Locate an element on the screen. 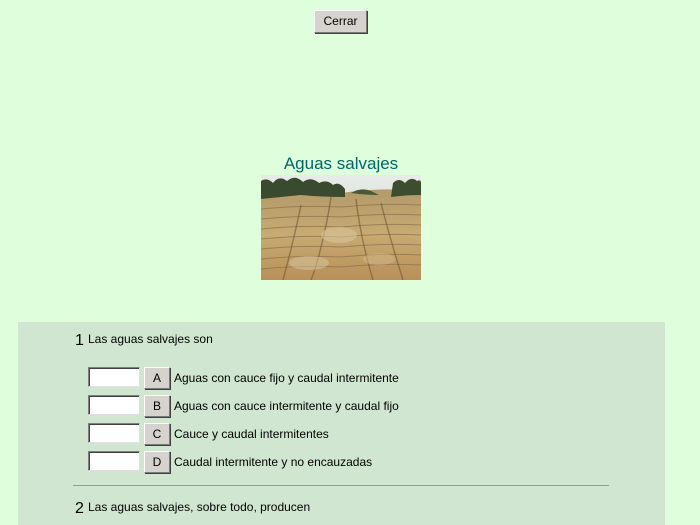 The height and width of the screenshot is (525, 700). option-d-text: Caudal intermitente y no encauzadas is located at coordinates (273, 462).